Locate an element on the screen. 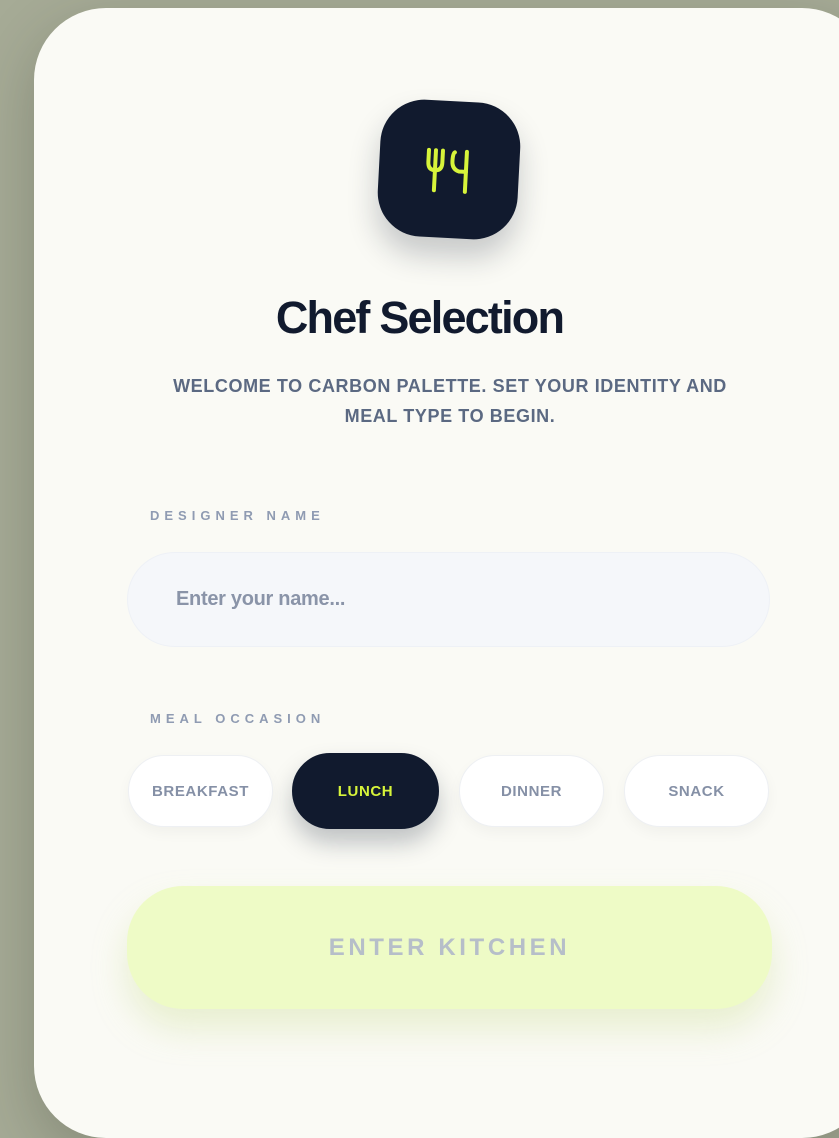  meal-option-snack: SNACK is located at coordinates (696, 791).